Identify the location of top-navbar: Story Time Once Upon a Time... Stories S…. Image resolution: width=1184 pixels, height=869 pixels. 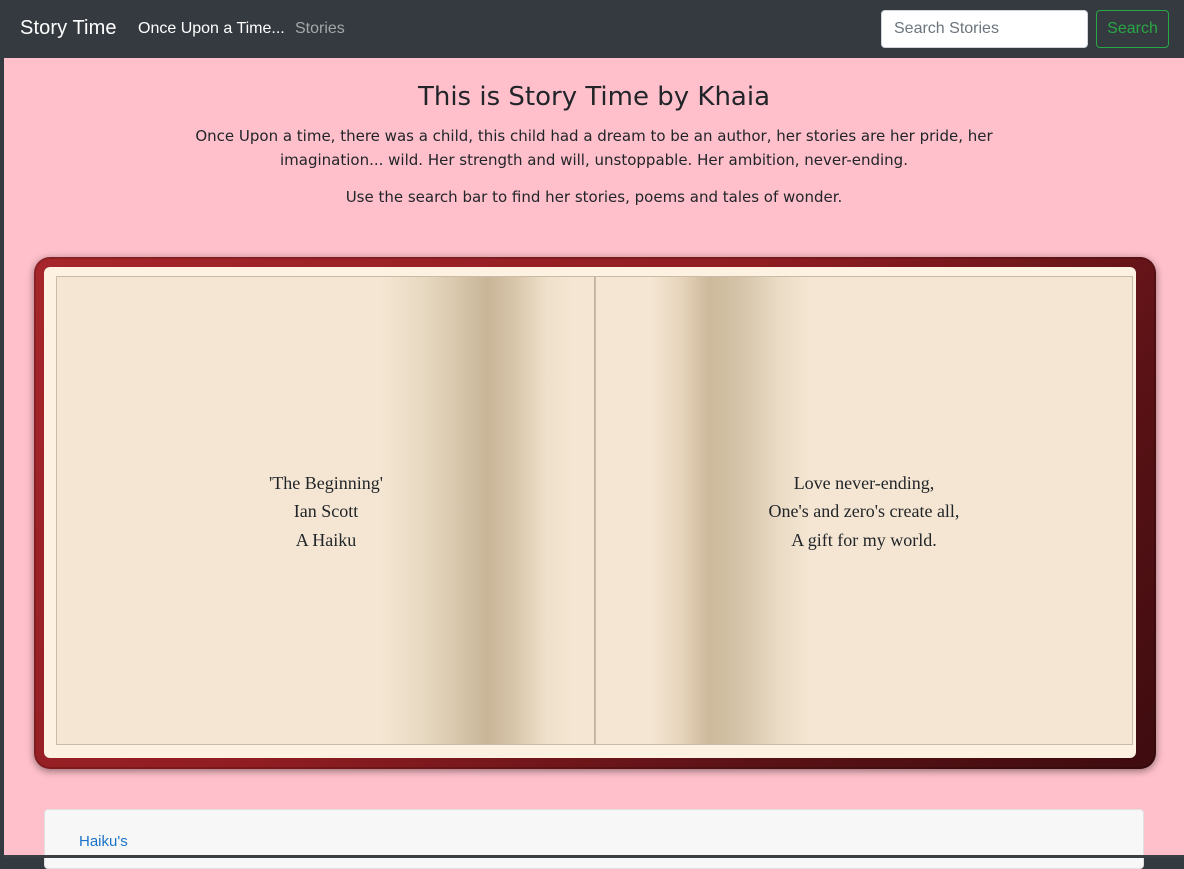
(592, 29).